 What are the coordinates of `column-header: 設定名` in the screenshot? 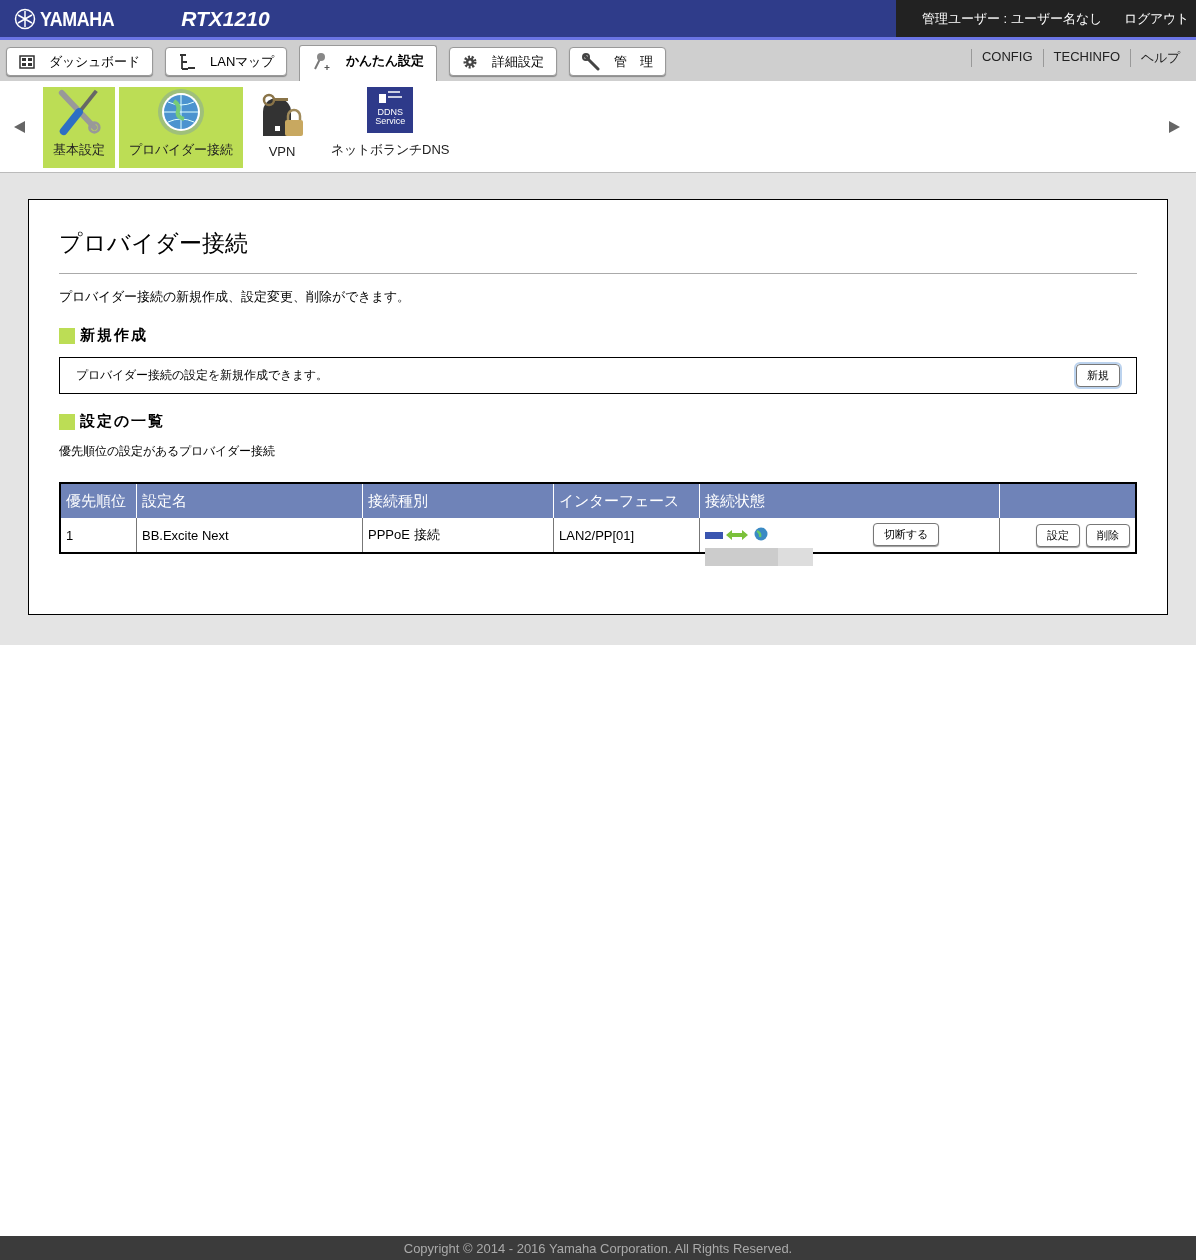 It's located at (249, 500).